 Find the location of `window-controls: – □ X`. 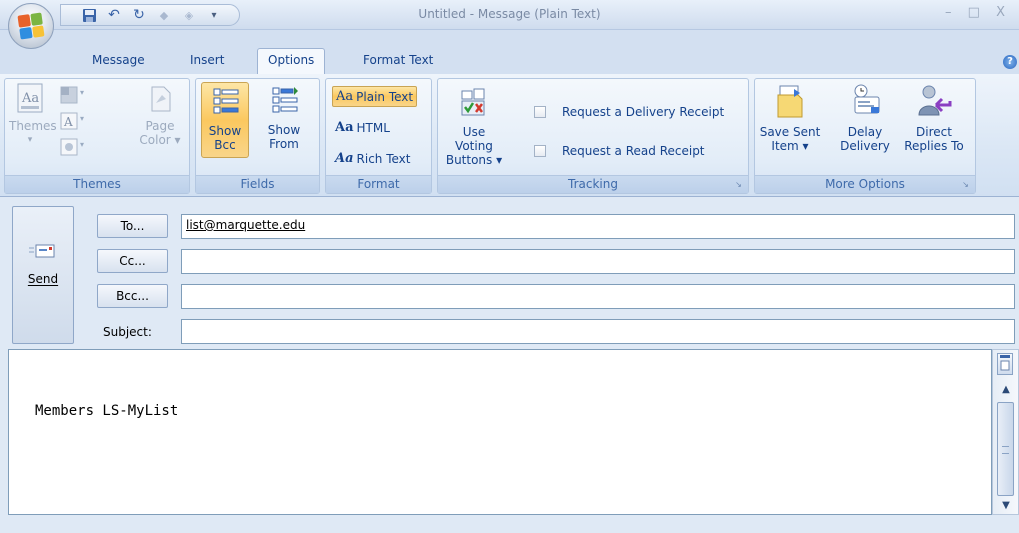

window-controls: – □ X is located at coordinates (978, 12).